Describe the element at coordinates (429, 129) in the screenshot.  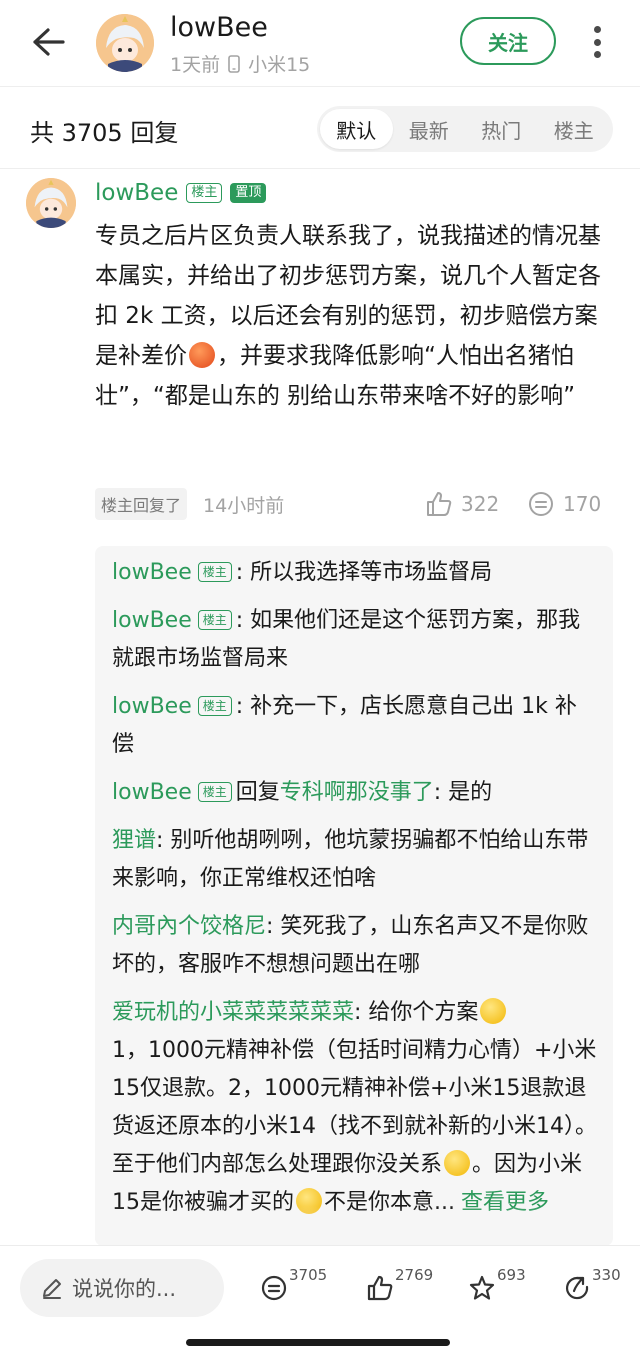
I see `tab-latest: 最新` at that location.